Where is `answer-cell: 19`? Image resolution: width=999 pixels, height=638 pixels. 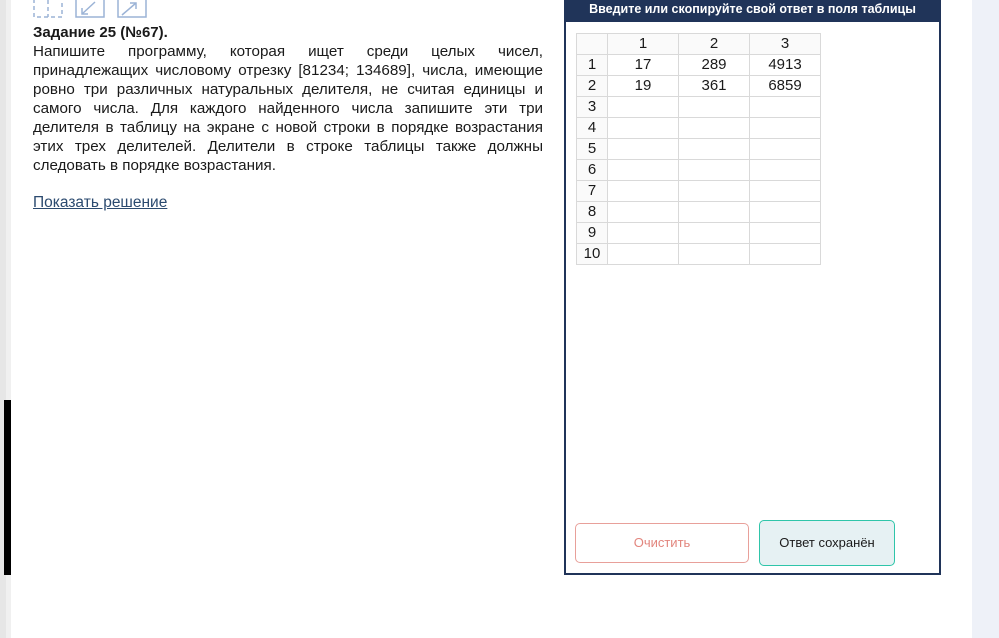
answer-cell: 19 is located at coordinates (643, 86).